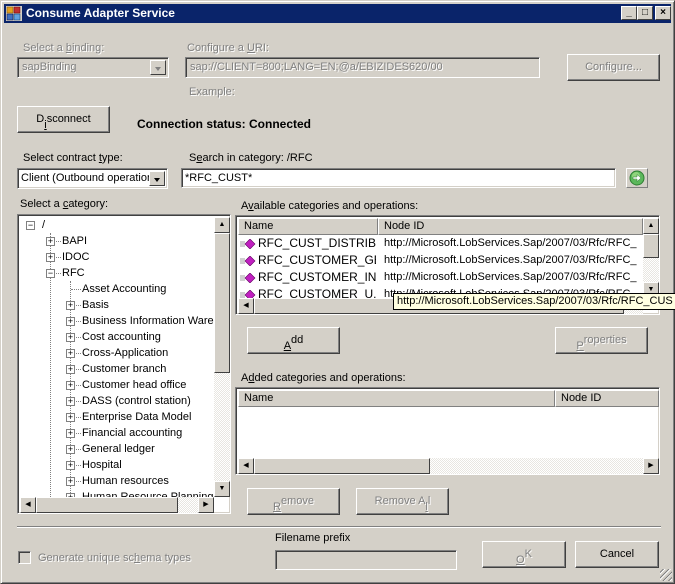  I want to click on tree-item-level1: BAPI, so click(74, 241).